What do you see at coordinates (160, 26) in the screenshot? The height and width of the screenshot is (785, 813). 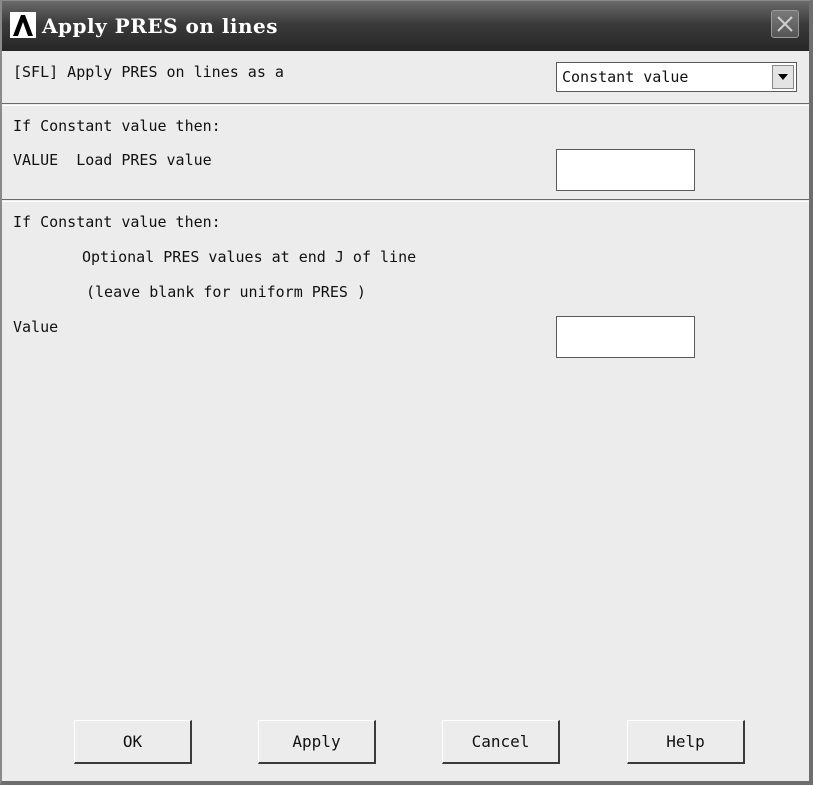 I see `window-title: Apply PRES on lines` at bounding box center [160, 26].